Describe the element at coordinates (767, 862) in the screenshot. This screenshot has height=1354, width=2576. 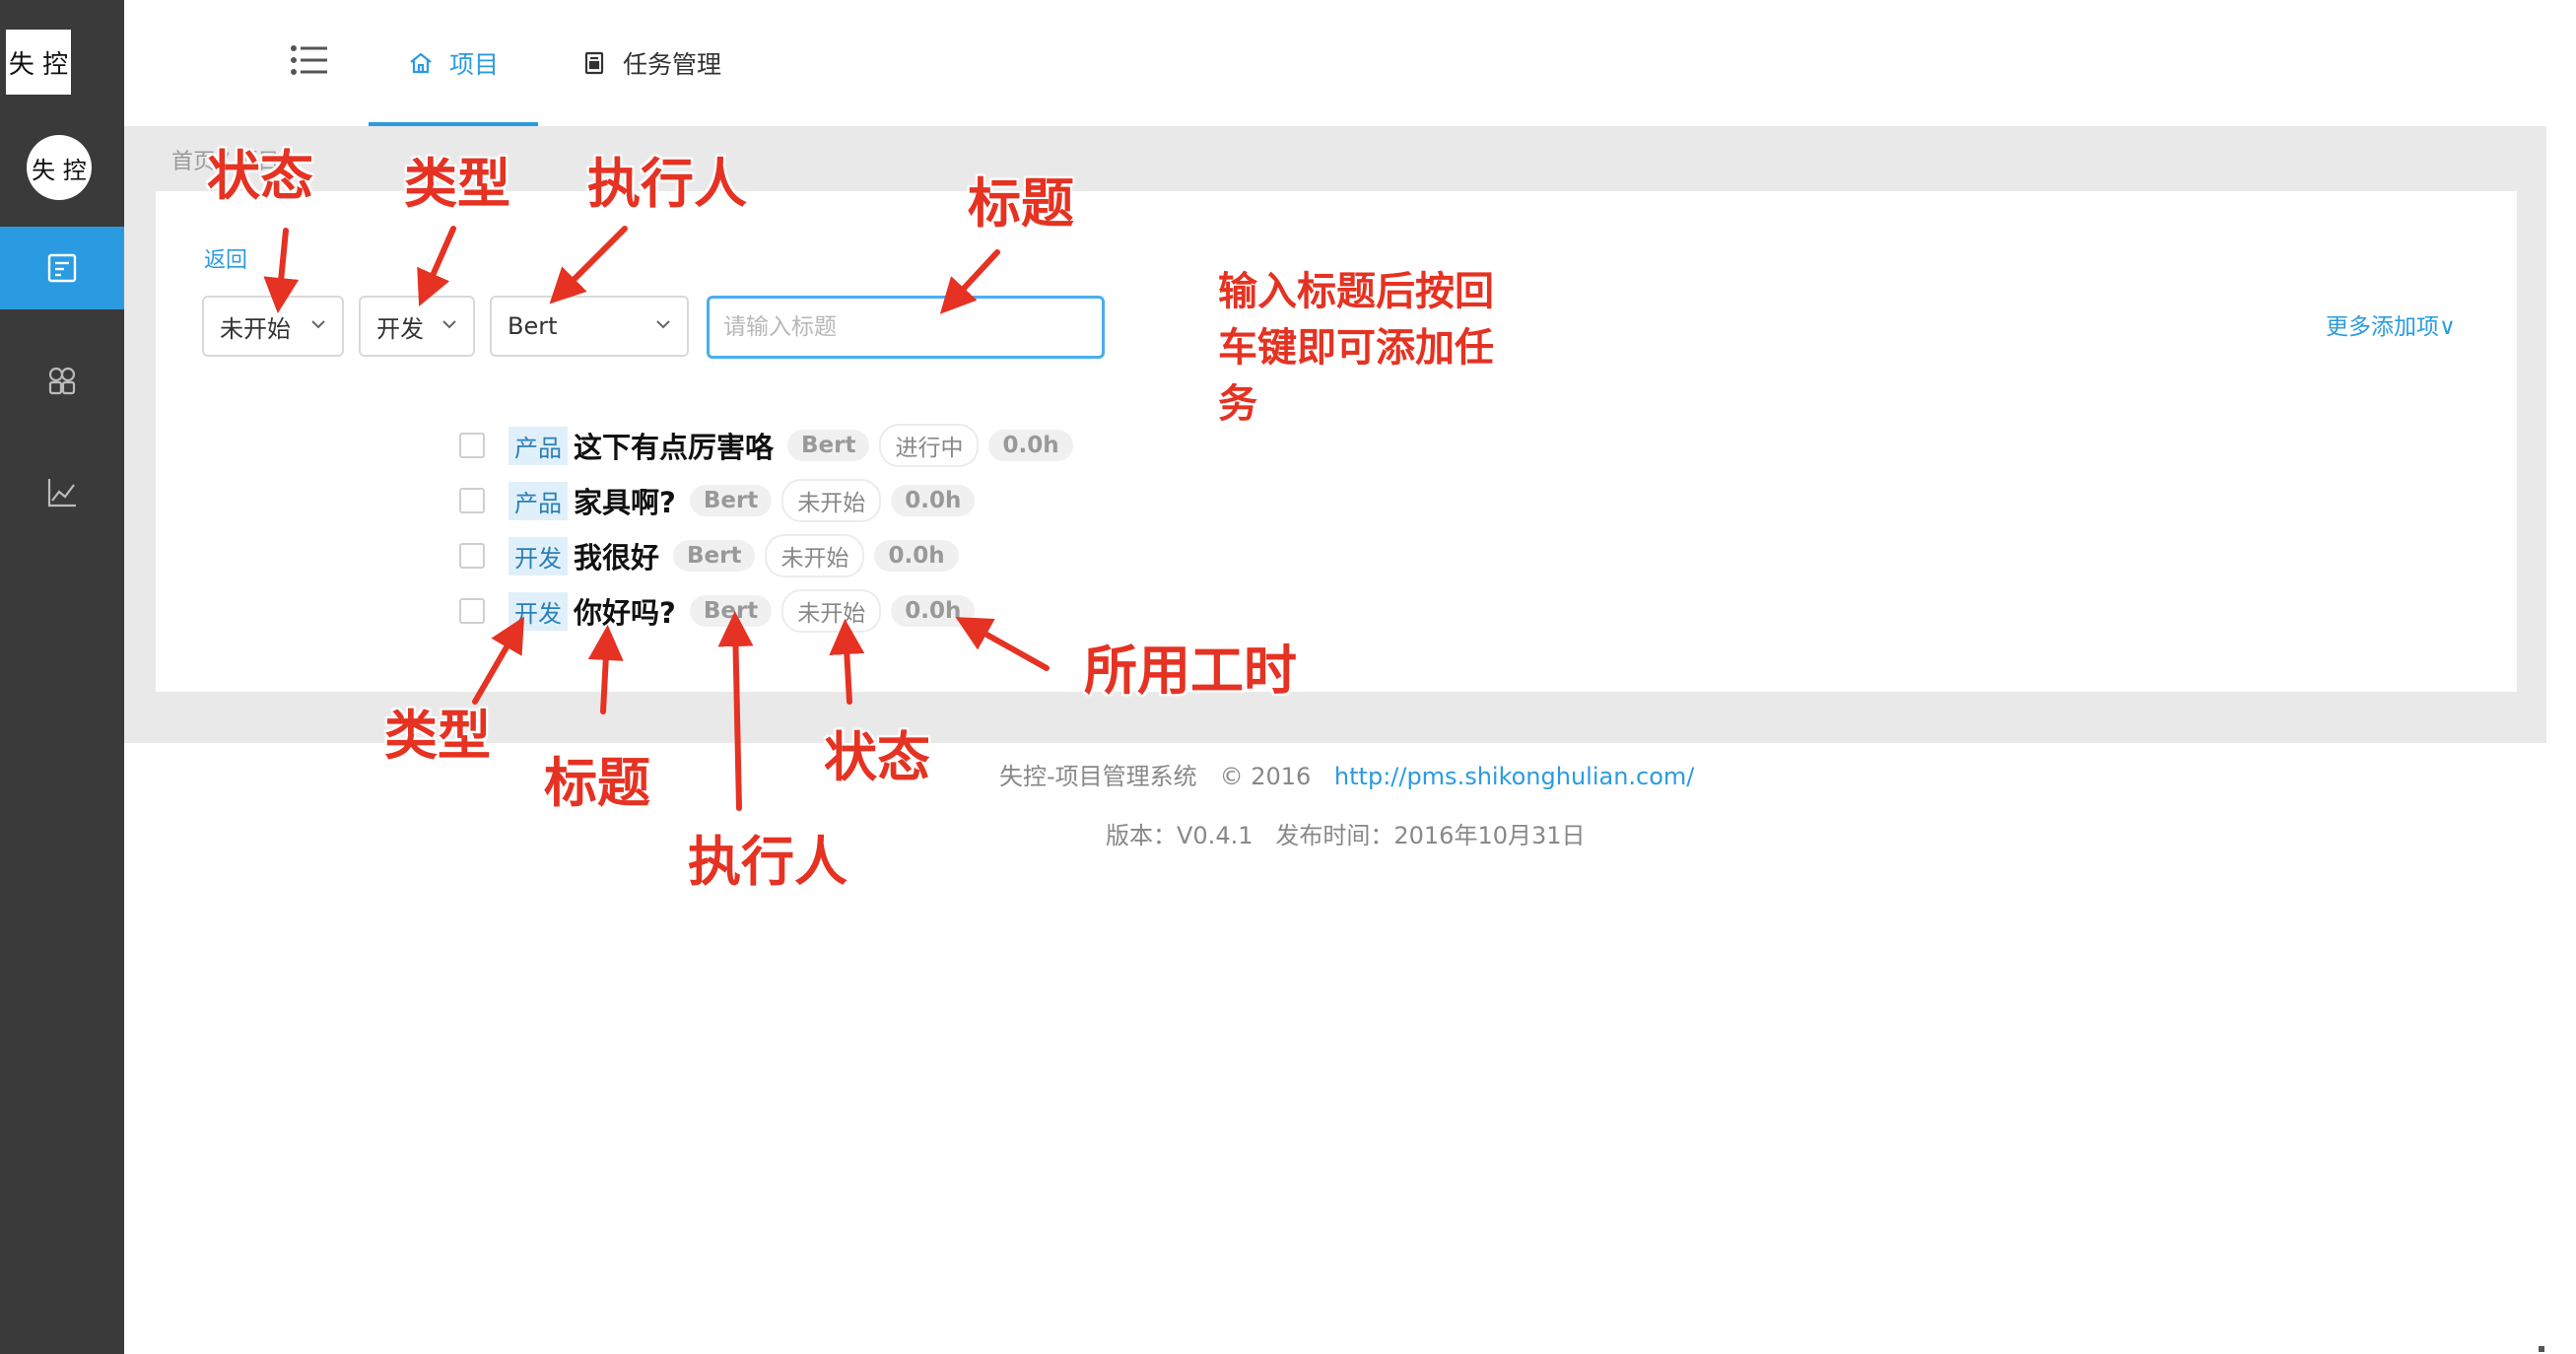
I see `annotation-assignee-bottom: 执行人` at that location.